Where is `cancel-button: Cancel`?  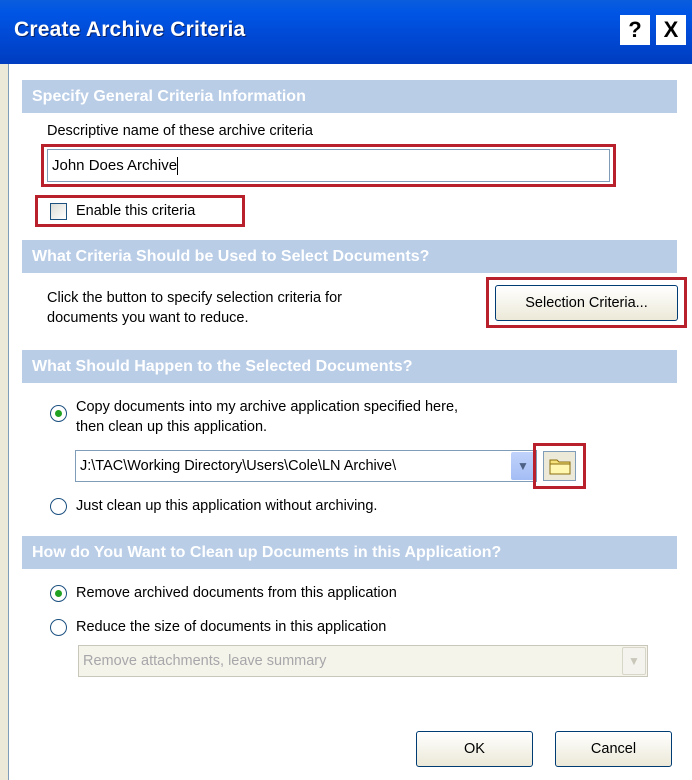
cancel-button: Cancel is located at coordinates (613, 749).